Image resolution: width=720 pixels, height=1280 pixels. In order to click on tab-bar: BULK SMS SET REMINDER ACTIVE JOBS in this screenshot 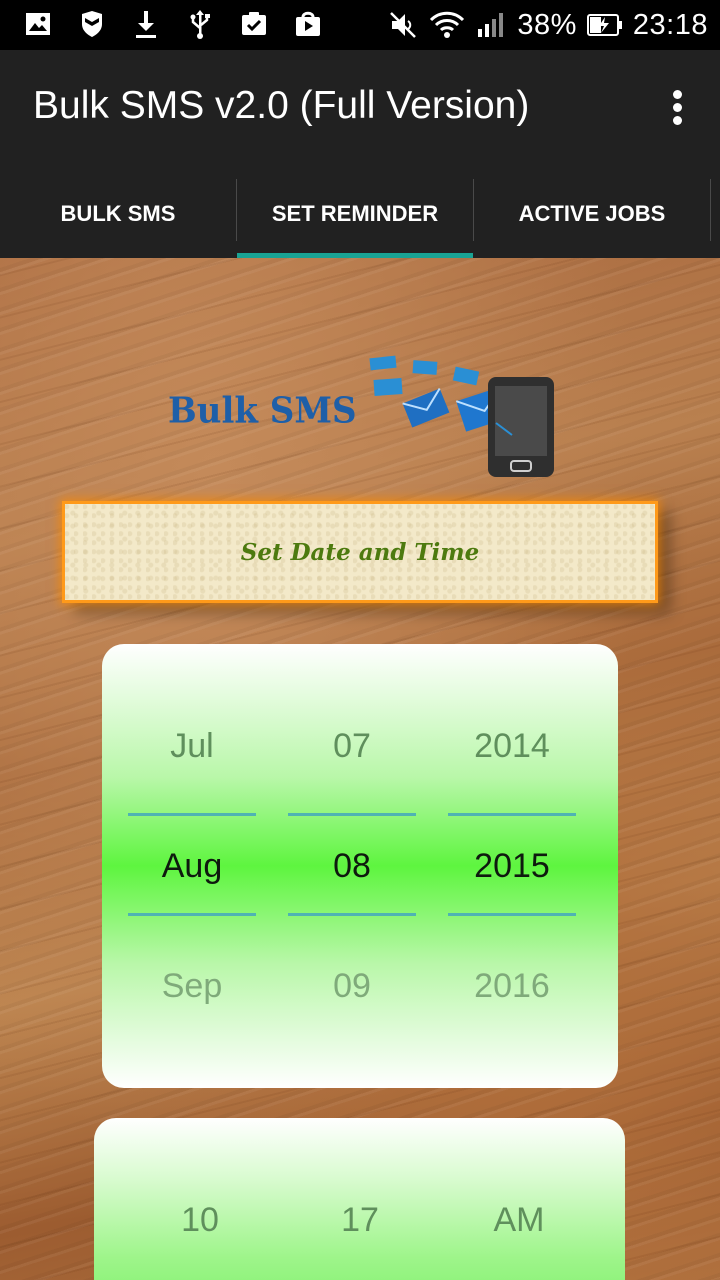, I will do `click(360, 214)`.